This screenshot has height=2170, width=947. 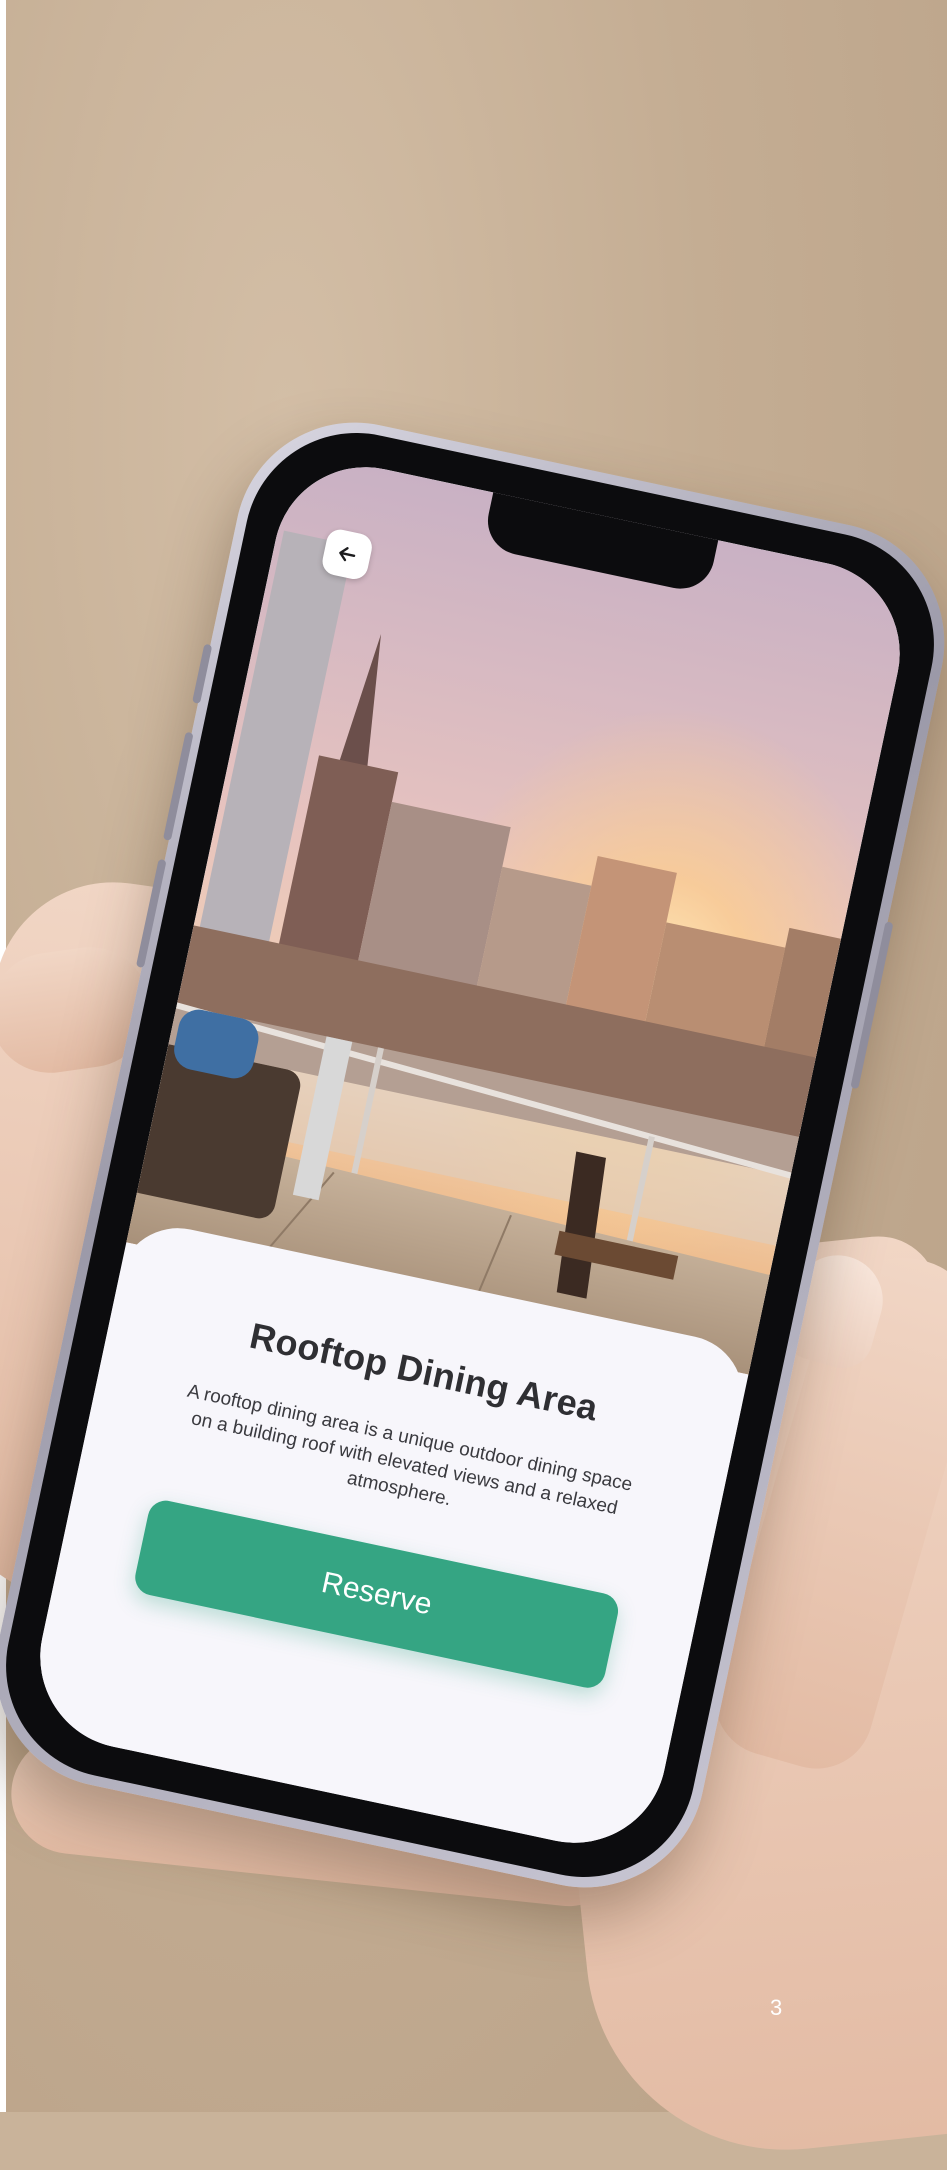 I want to click on arrow-left-icon, so click(x=347, y=554).